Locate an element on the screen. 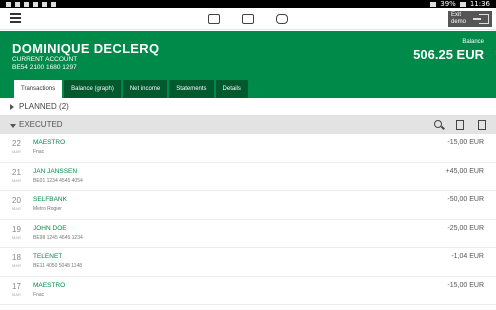  planned-section-toggle: PLANNED (2) is located at coordinates (248, 107).